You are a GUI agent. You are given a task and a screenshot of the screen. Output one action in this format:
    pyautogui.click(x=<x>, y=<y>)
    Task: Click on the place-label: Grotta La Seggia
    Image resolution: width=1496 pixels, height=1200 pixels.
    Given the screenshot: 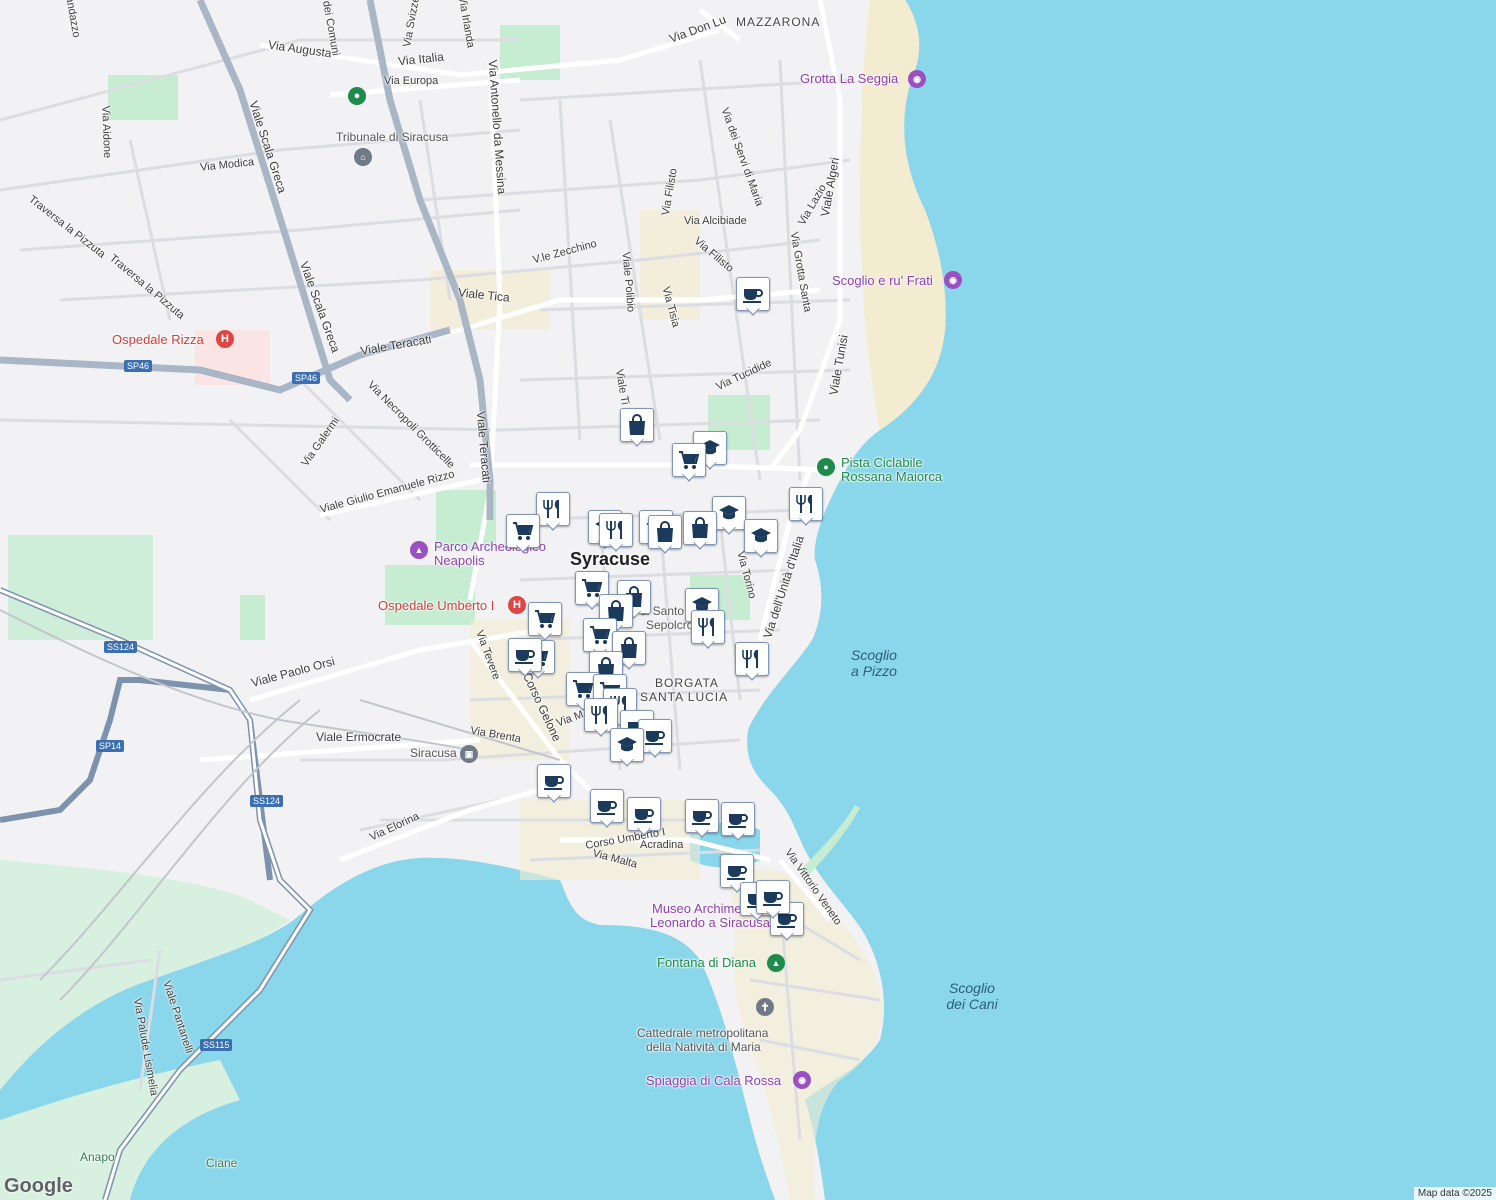 What is the action you would take?
    pyautogui.click(x=849, y=79)
    